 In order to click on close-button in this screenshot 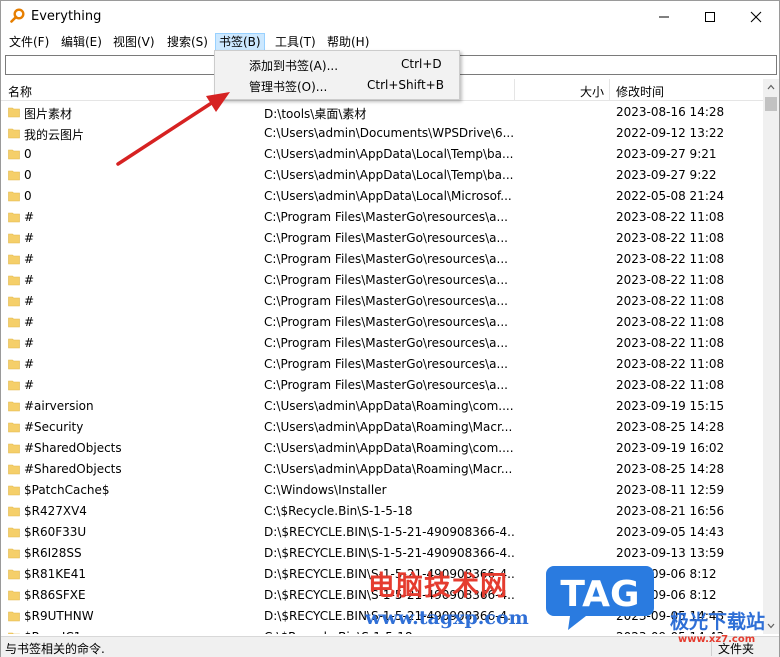, I will do `click(756, 16)`.